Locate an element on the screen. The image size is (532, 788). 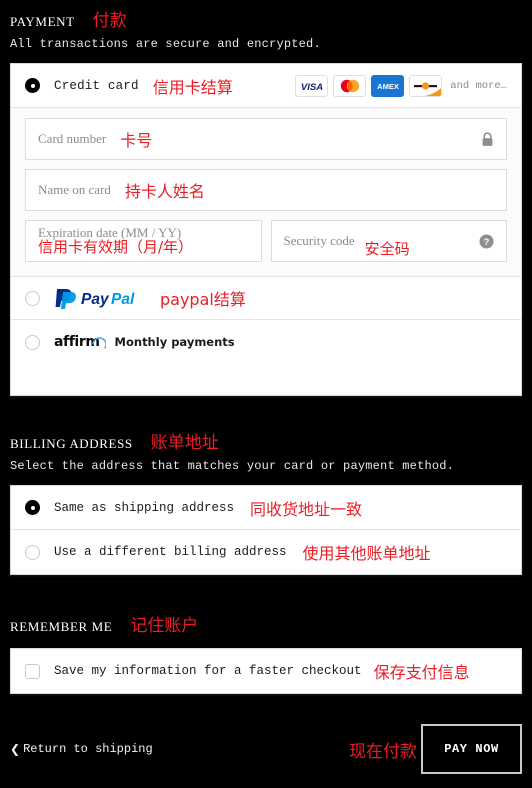
billing-option-different-address: Use a different billing address 使用其他账单地址 is located at coordinates (266, 552).